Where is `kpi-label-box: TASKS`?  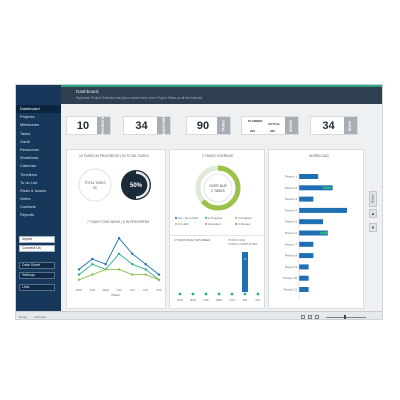
kpi-label-box: TASKS is located at coordinates (223, 125).